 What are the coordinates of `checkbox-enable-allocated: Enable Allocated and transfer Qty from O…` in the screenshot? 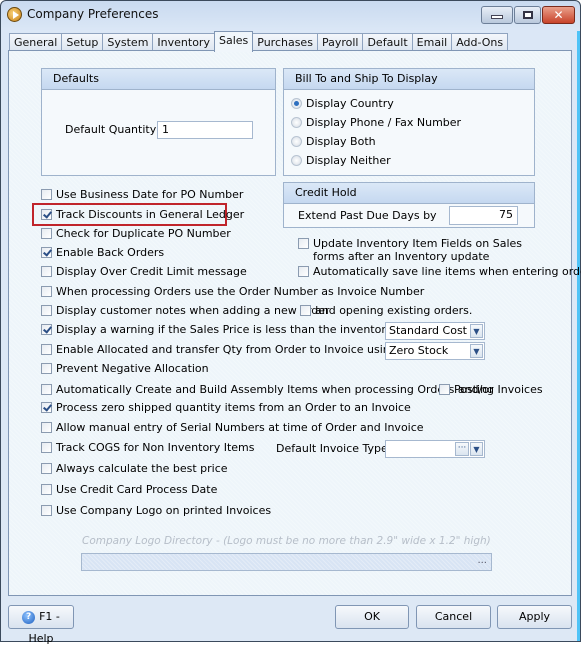 It's located at (222, 349).